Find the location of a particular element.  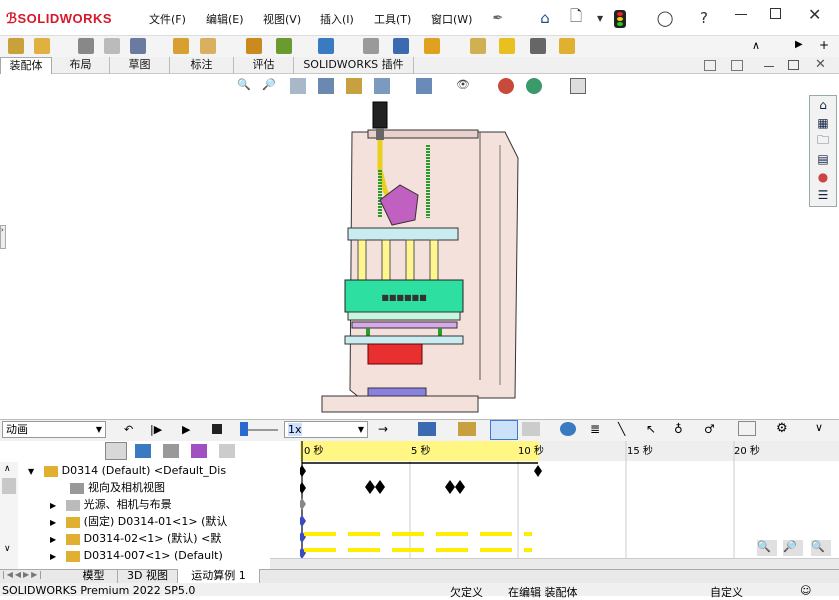

playback-slider-thumb is located at coordinates (244, 429).